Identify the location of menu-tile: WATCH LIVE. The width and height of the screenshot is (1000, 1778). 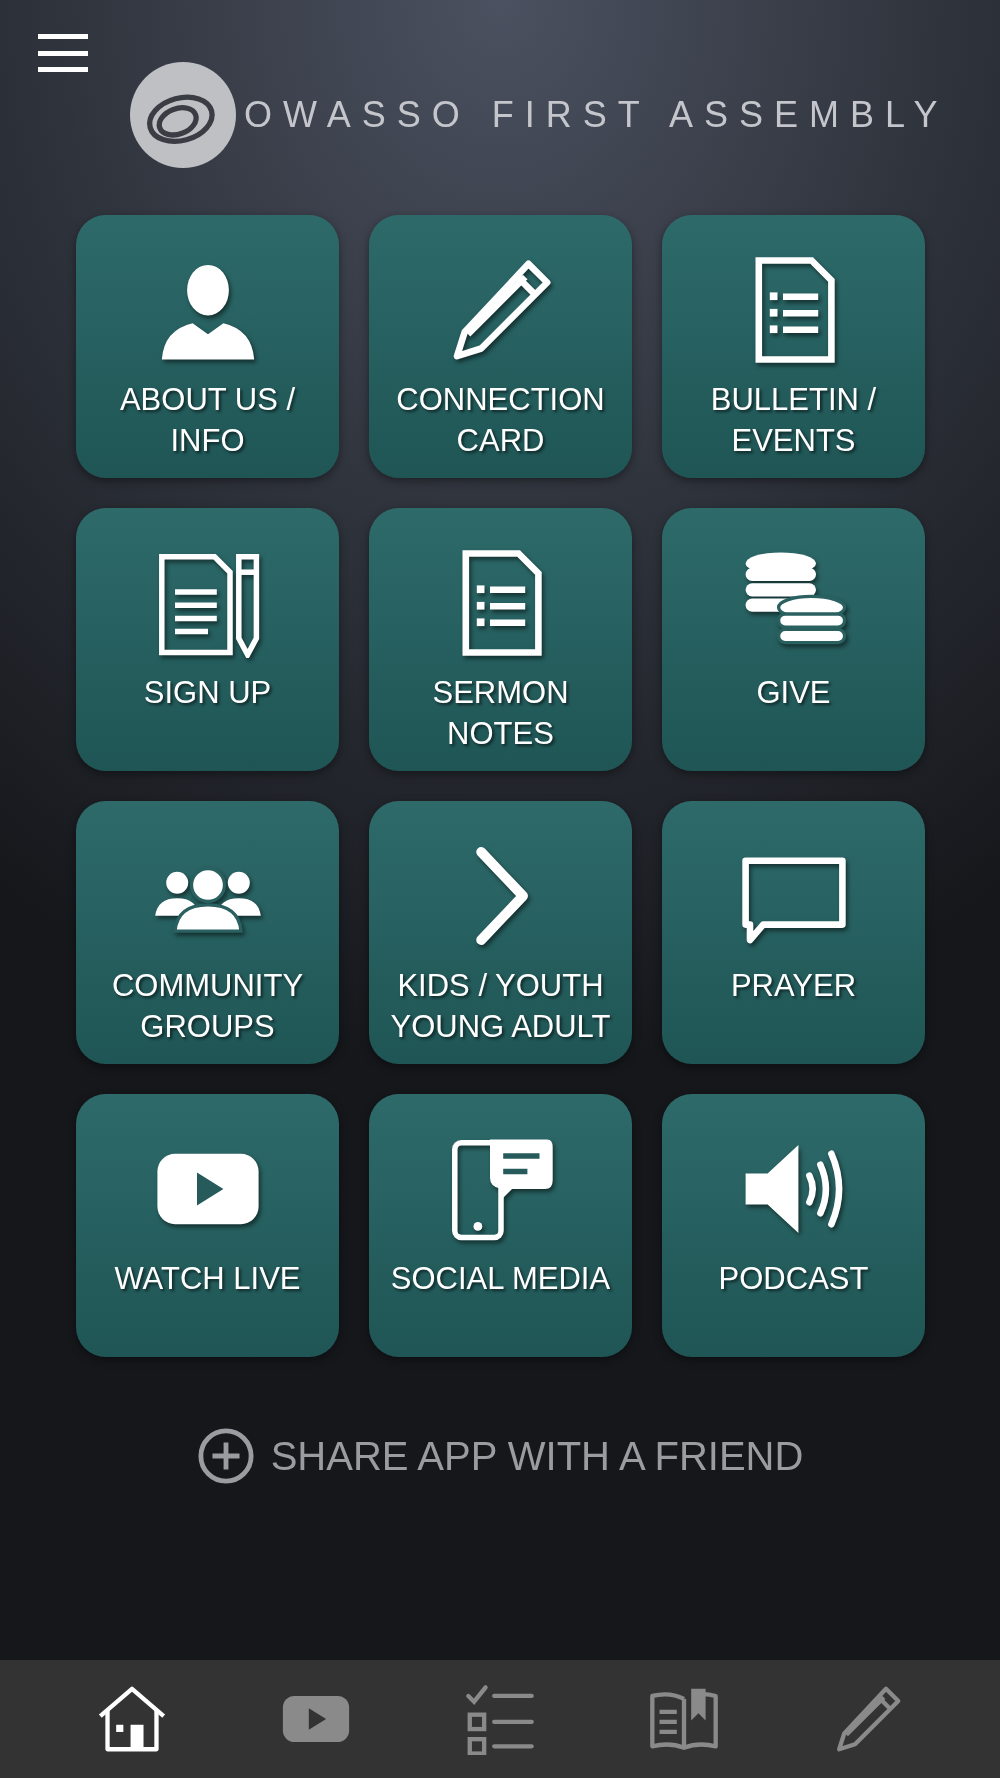
(207, 1225).